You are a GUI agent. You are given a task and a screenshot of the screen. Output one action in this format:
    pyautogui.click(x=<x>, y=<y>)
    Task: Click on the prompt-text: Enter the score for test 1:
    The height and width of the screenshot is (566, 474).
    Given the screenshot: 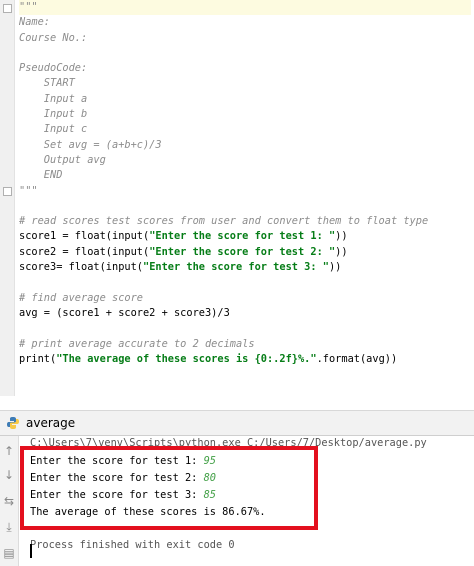 What is the action you would take?
    pyautogui.click(x=117, y=461)
    